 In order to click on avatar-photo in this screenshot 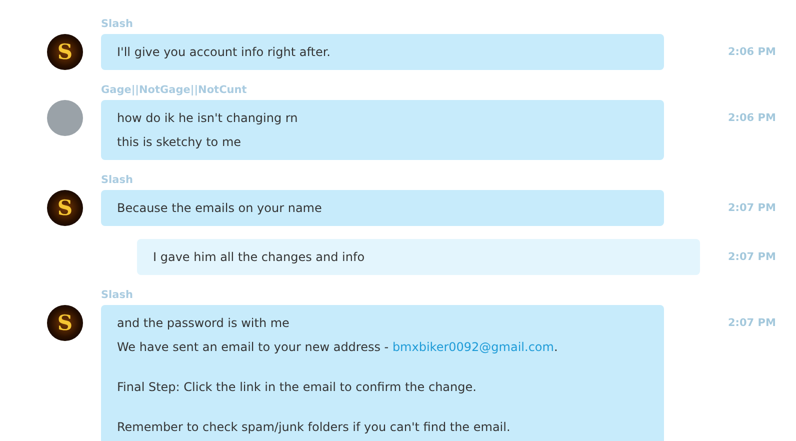, I will do `click(65, 118)`.